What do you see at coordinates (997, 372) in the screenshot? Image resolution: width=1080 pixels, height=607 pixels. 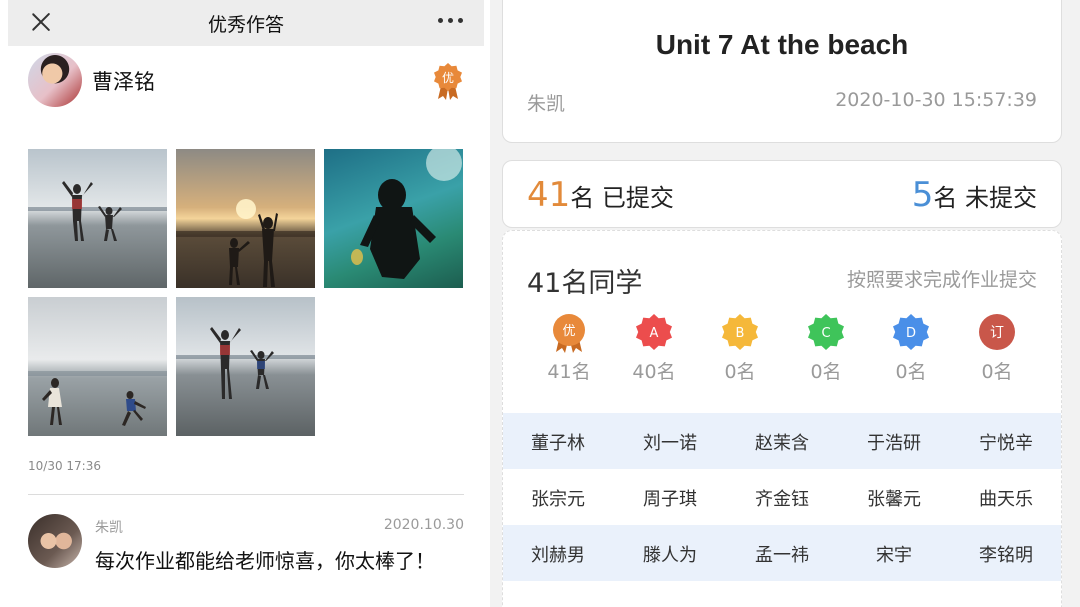 I see `grade-correction-count: 0名` at bounding box center [997, 372].